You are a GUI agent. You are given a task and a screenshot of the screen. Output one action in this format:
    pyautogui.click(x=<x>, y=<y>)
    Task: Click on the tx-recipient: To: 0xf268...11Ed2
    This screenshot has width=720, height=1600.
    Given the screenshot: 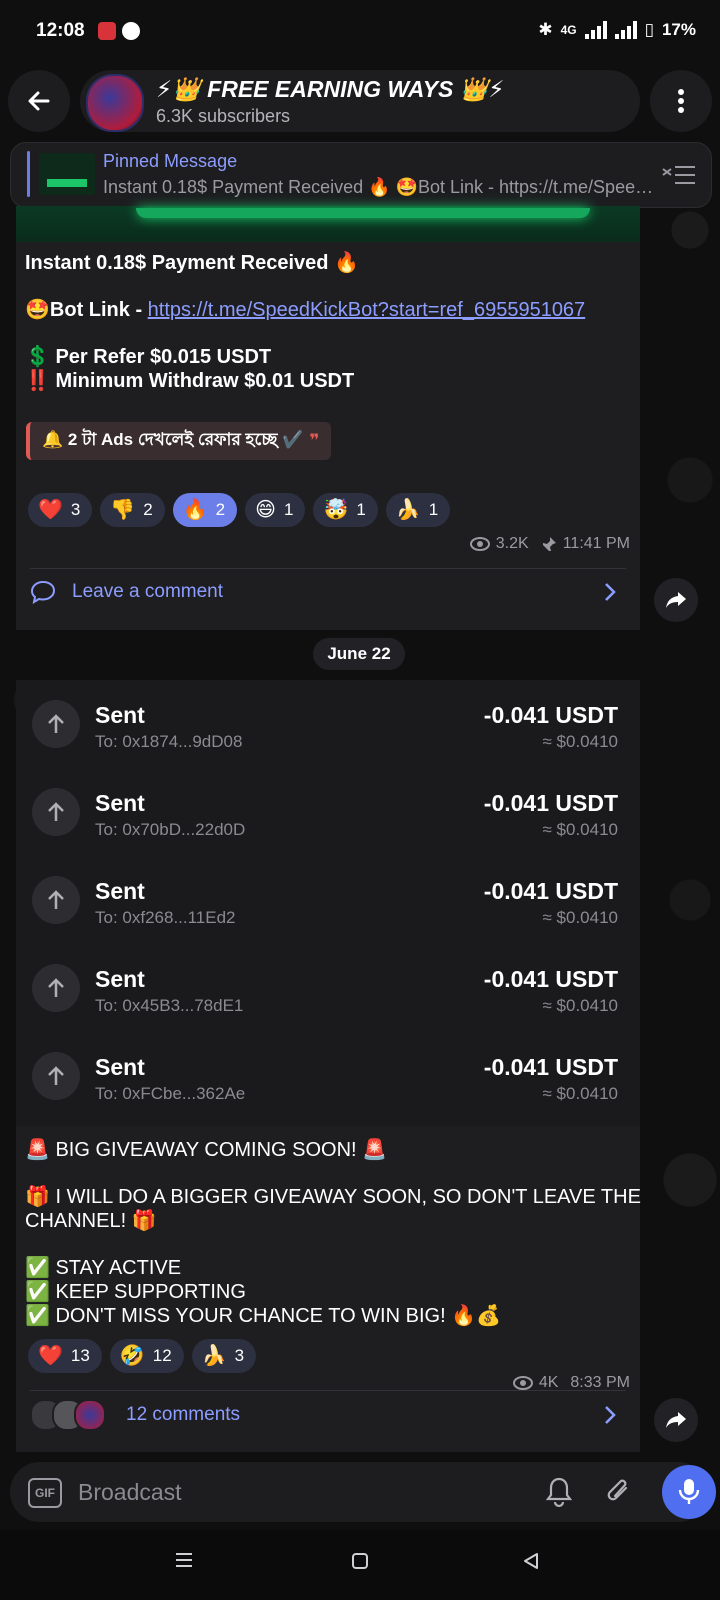 What is the action you would take?
    pyautogui.click(x=165, y=917)
    